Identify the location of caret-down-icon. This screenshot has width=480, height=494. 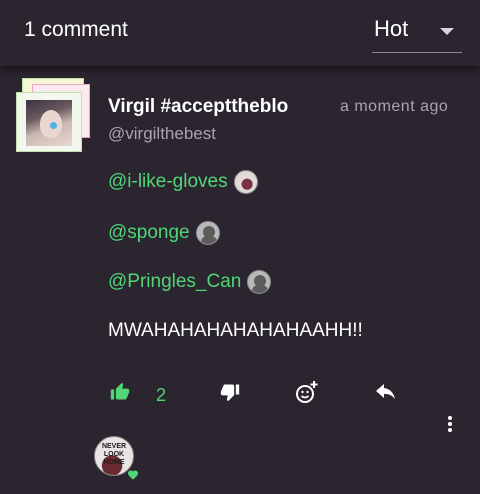
(447, 31).